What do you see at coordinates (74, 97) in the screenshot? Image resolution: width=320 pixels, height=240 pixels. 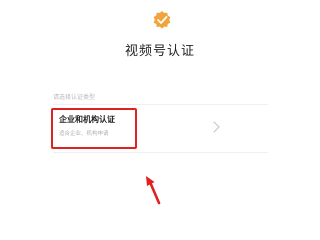 I see `section-hint: 请选择认证类型` at bounding box center [74, 97].